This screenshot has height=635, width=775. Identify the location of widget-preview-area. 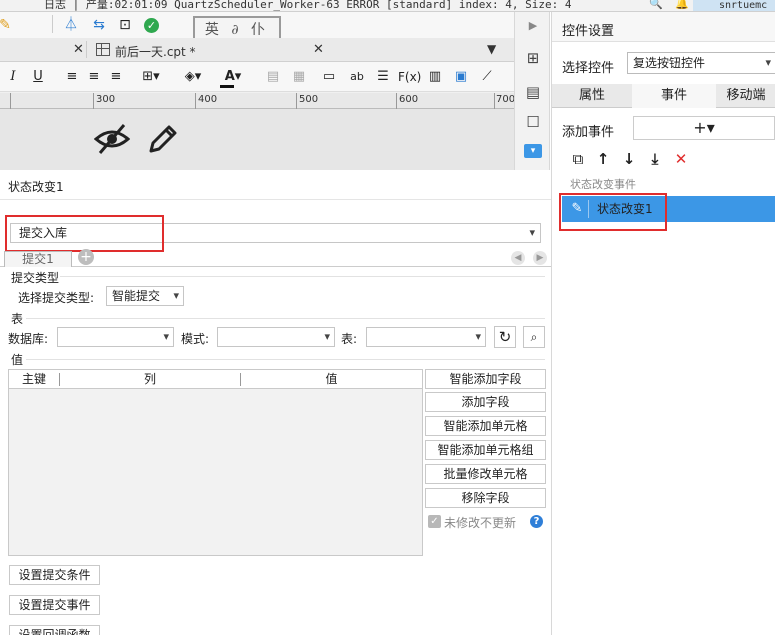
(257, 139).